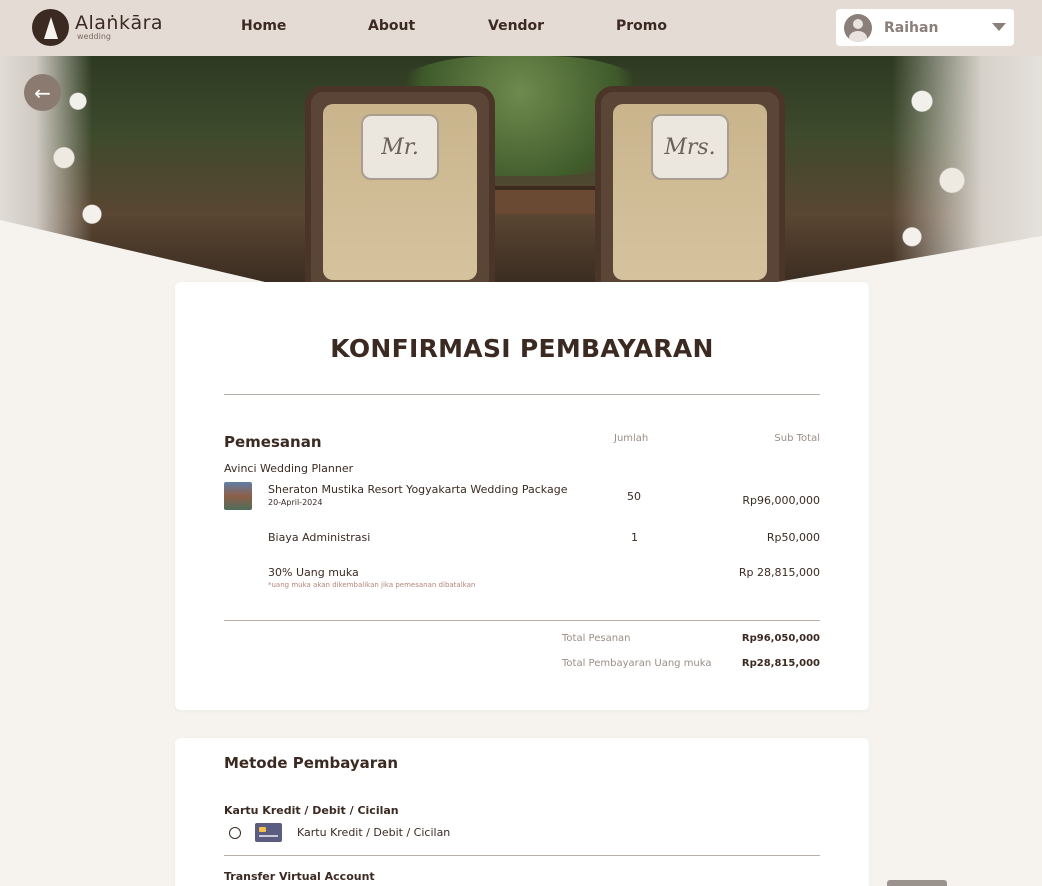 The width and height of the screenshot is (1042, 886). I want to click on arrow-left-icon: ←, so click(42, 92).